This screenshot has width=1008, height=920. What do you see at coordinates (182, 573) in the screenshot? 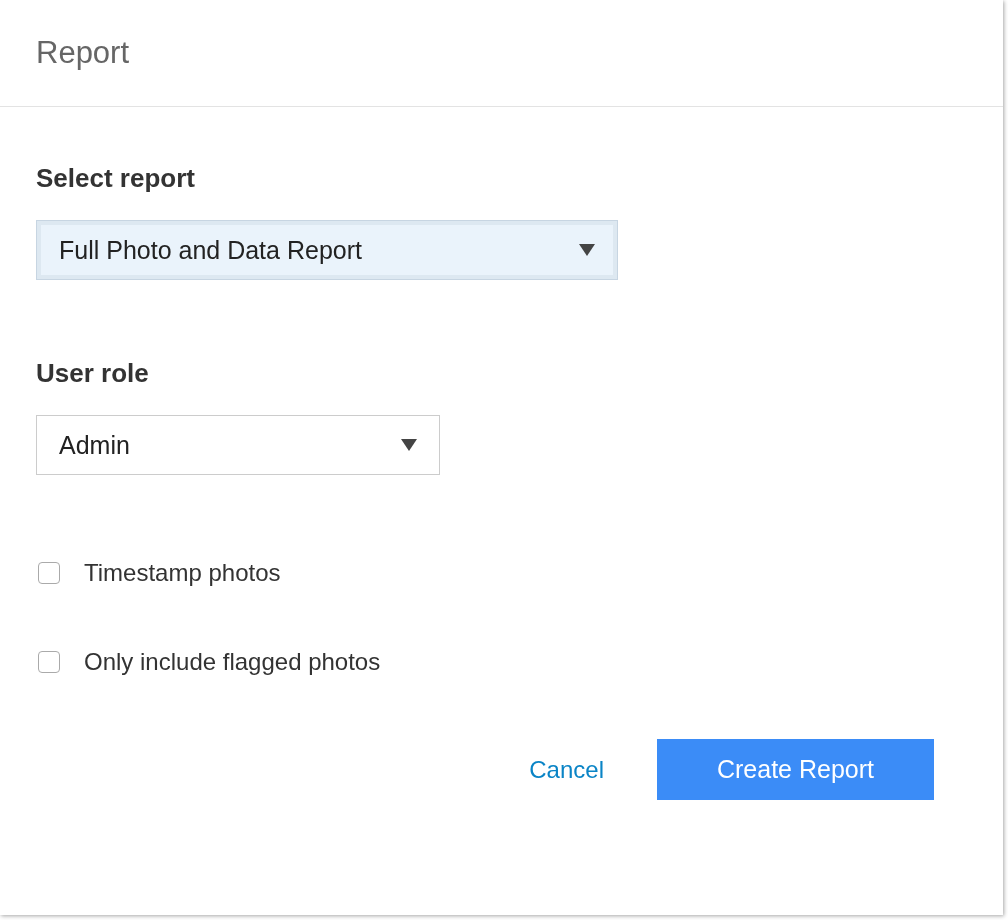
I see `checkbox-label: Timestamp photos` at bounding box center [182, 573].